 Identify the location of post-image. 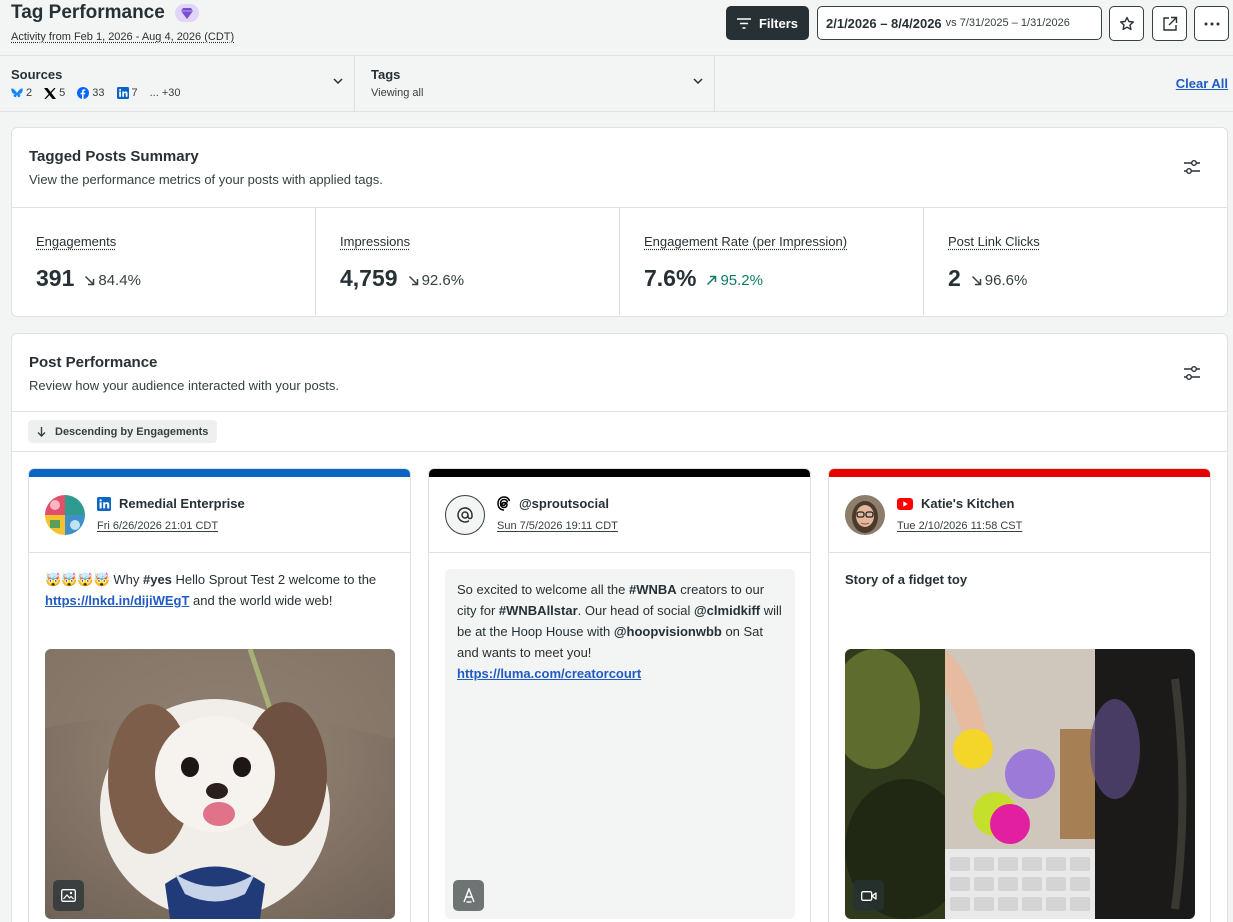
(220, 784).